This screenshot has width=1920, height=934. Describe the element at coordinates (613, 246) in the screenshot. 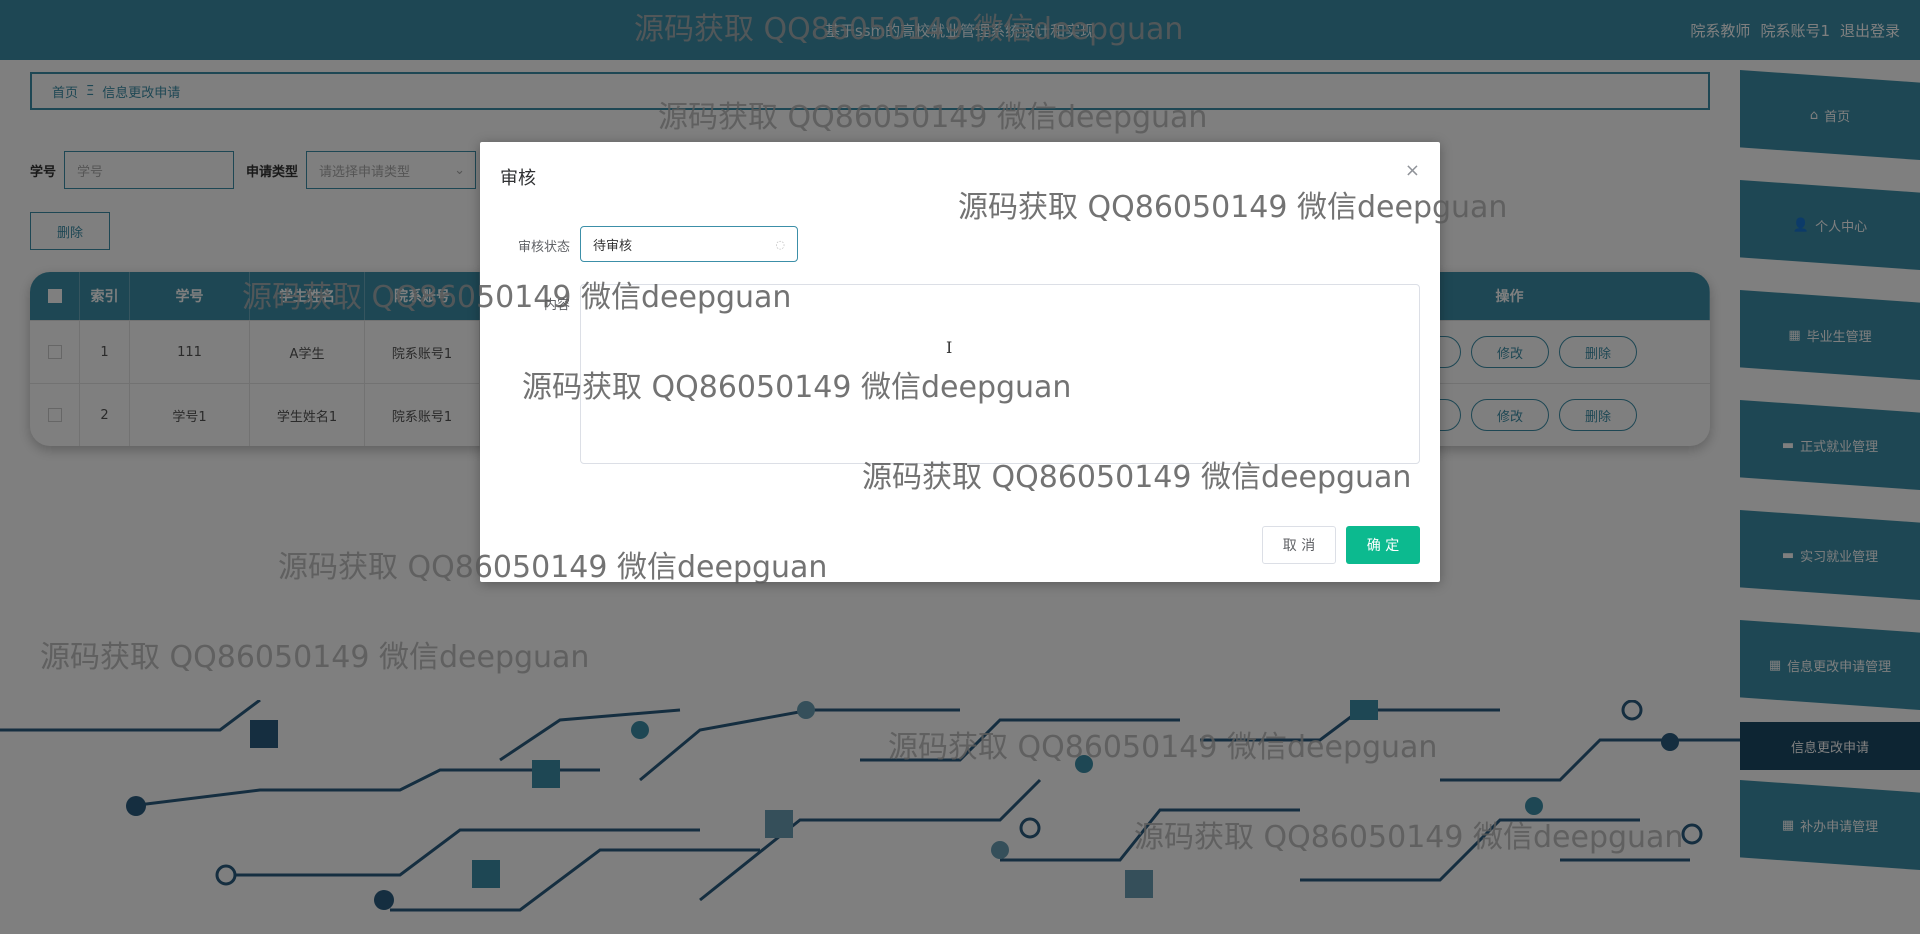

I see `review-status-value: 待审核` at that location.